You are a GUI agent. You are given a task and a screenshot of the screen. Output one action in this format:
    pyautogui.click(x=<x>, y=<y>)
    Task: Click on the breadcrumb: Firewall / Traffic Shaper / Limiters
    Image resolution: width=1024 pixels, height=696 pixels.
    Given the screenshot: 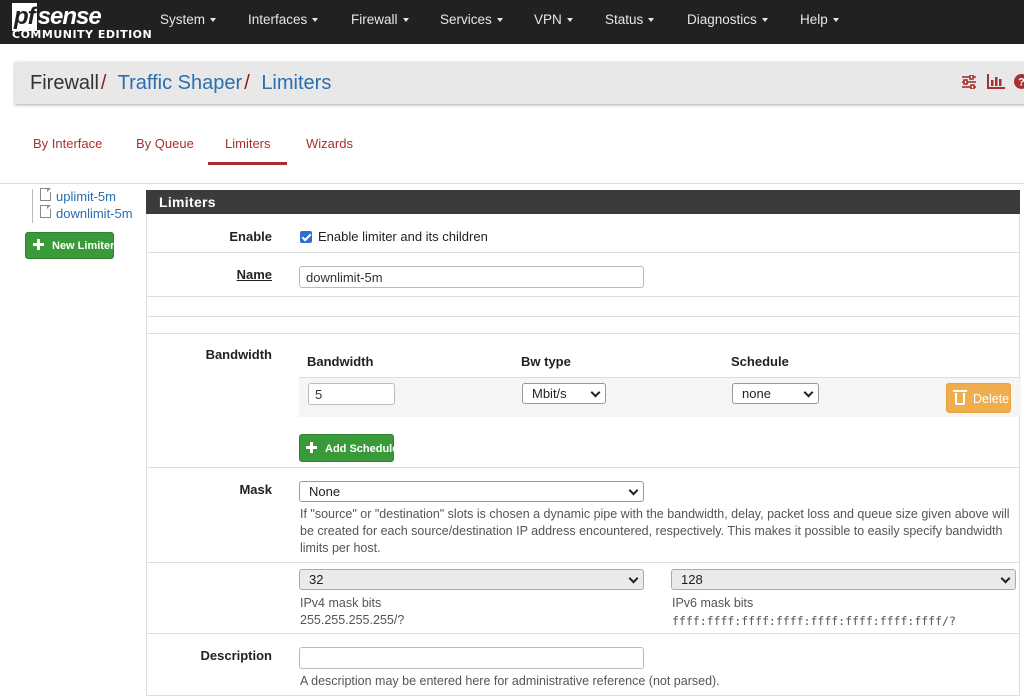 What is the action you would take?
    pyautogui.click(x=181, y=83)
    